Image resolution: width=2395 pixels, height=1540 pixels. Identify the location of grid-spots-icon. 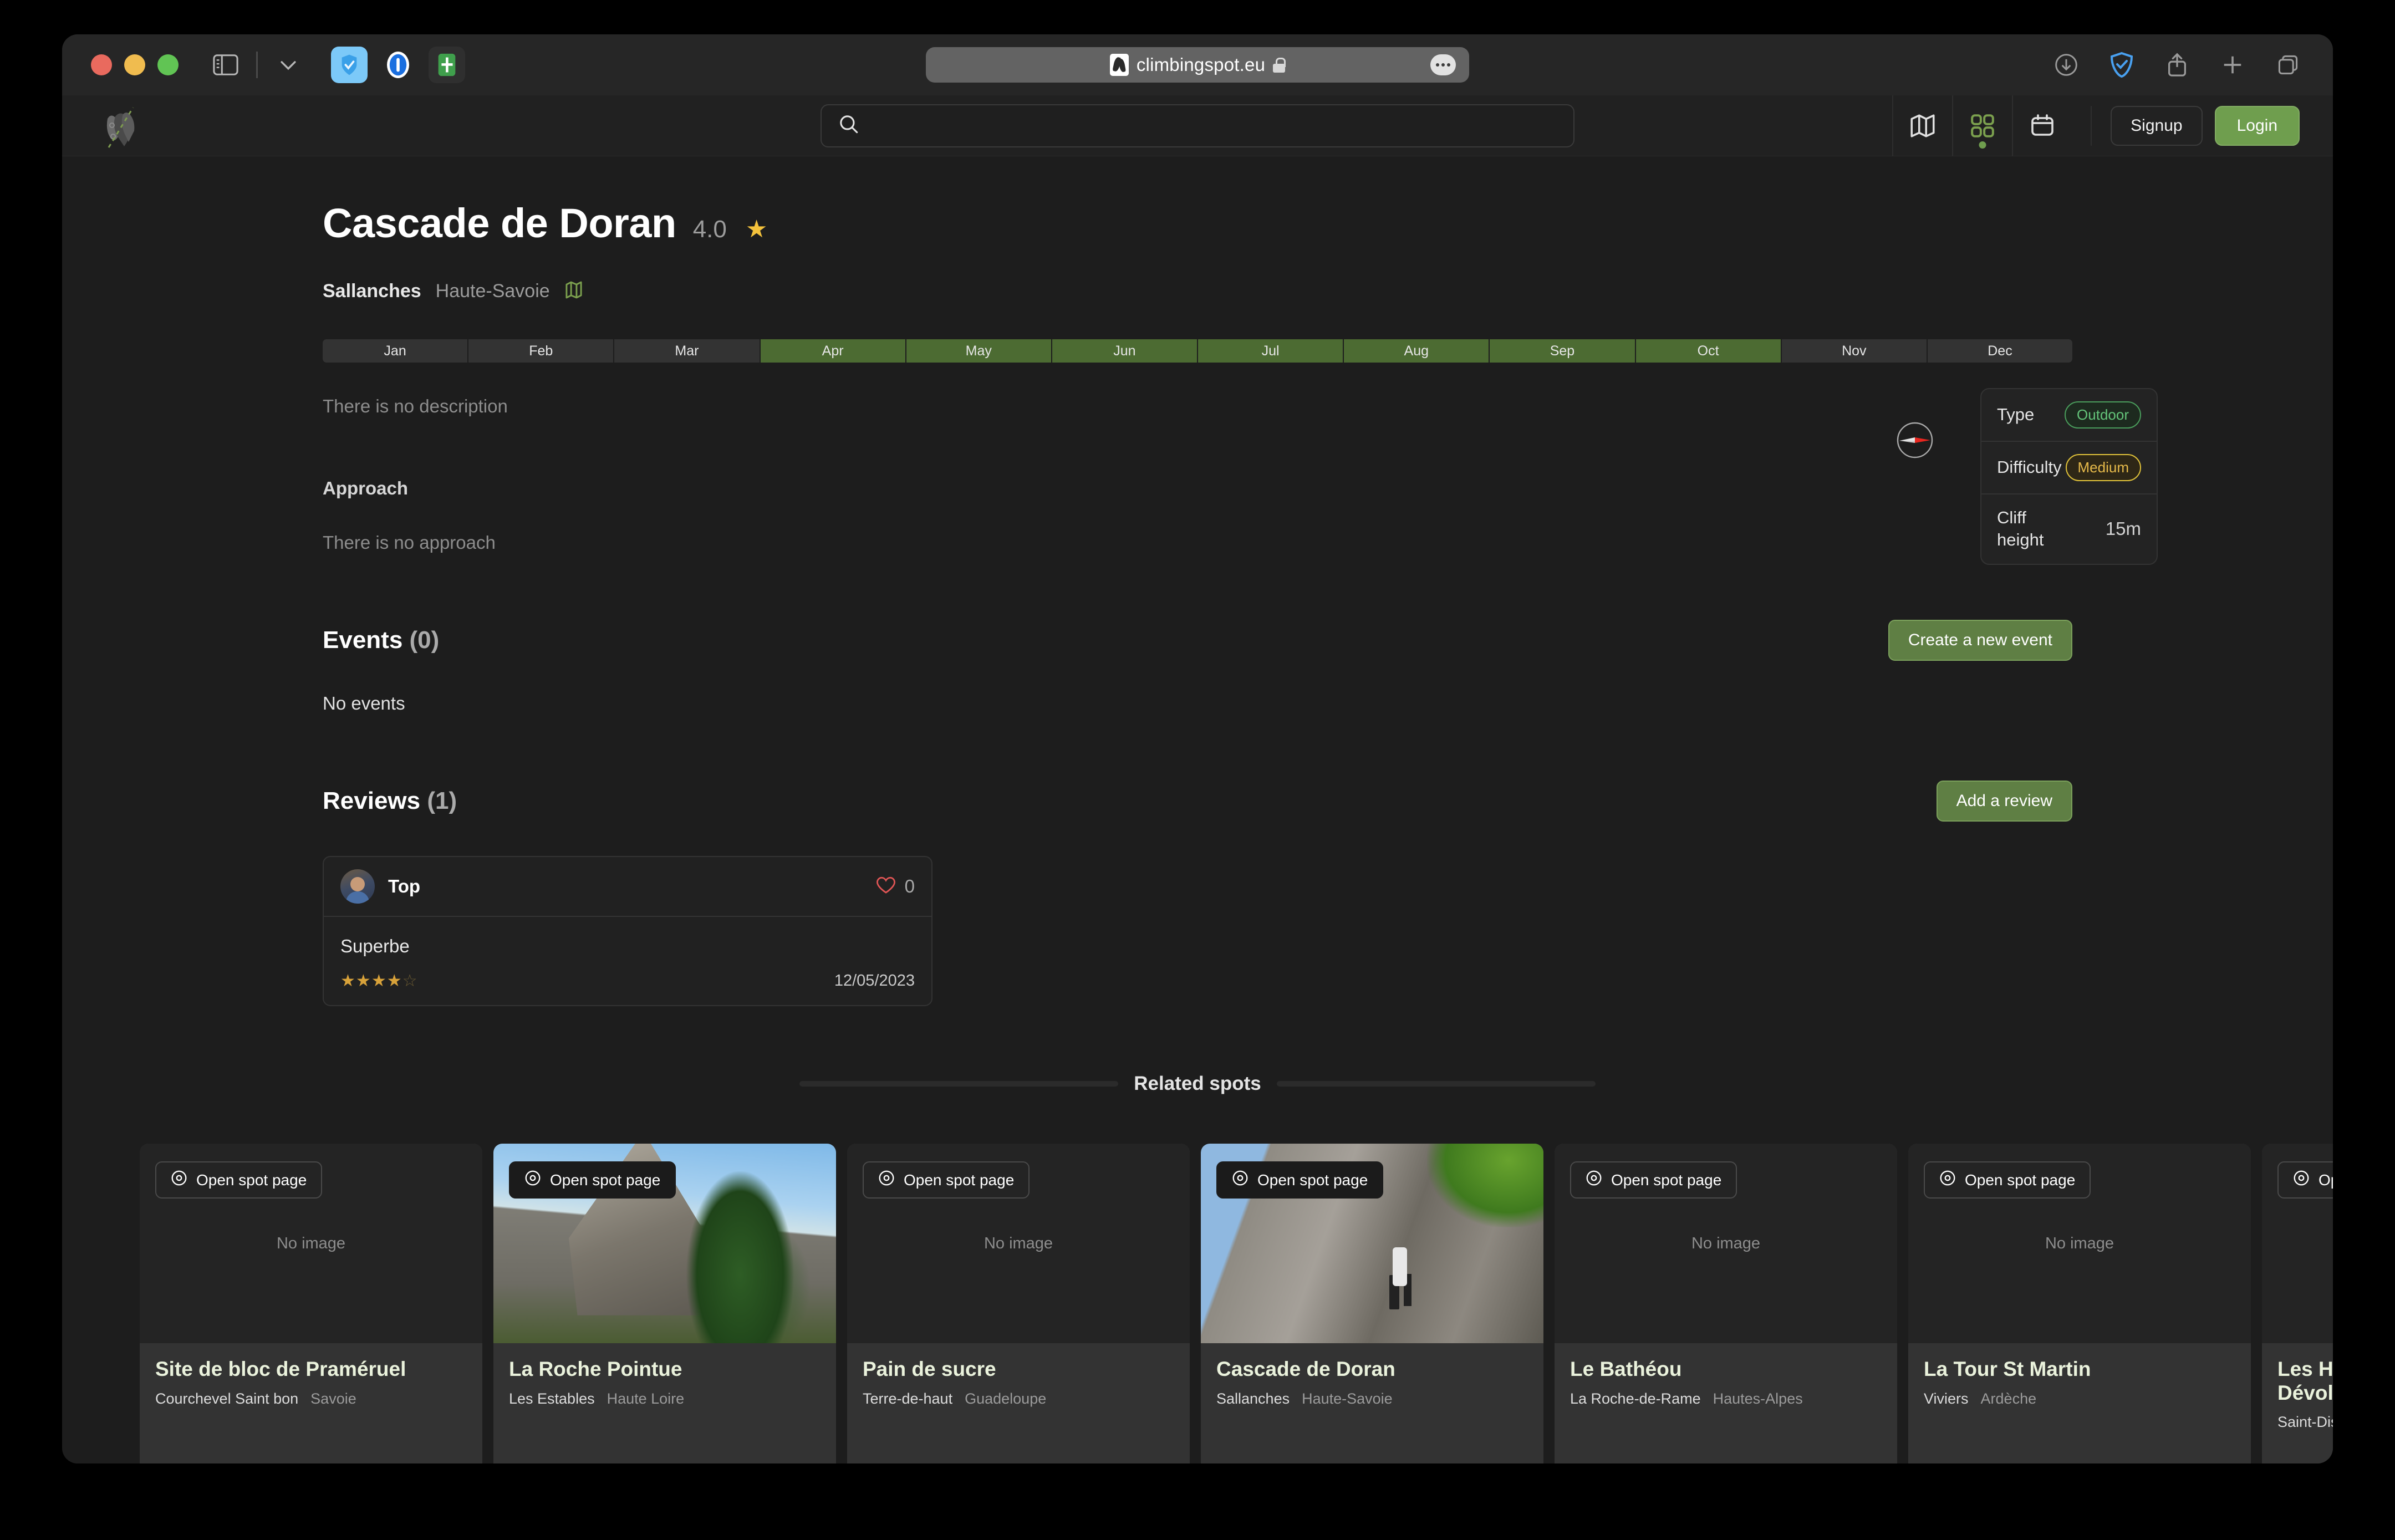
(1982, 125).